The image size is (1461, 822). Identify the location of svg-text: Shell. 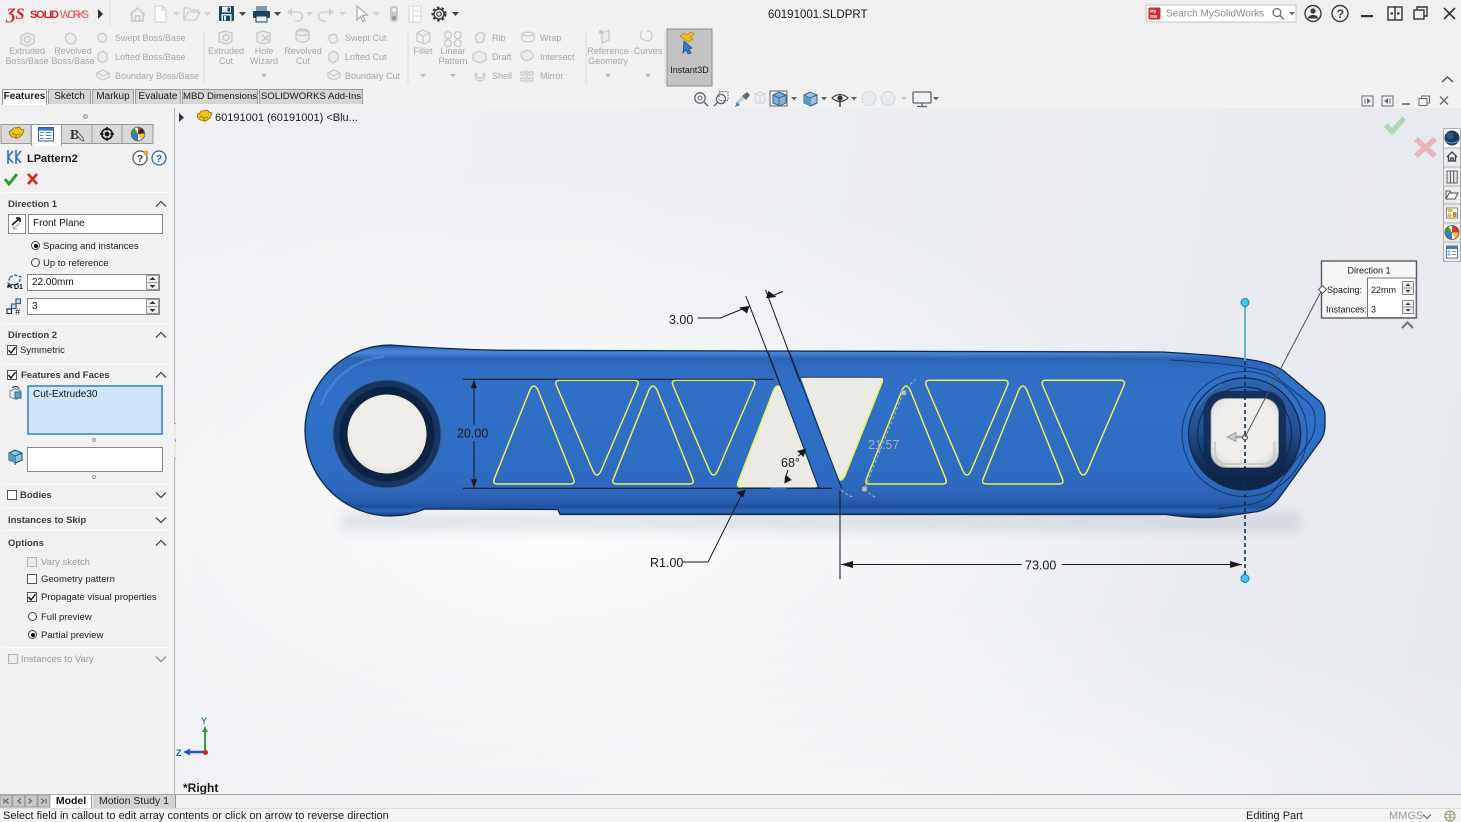
(502, 76).